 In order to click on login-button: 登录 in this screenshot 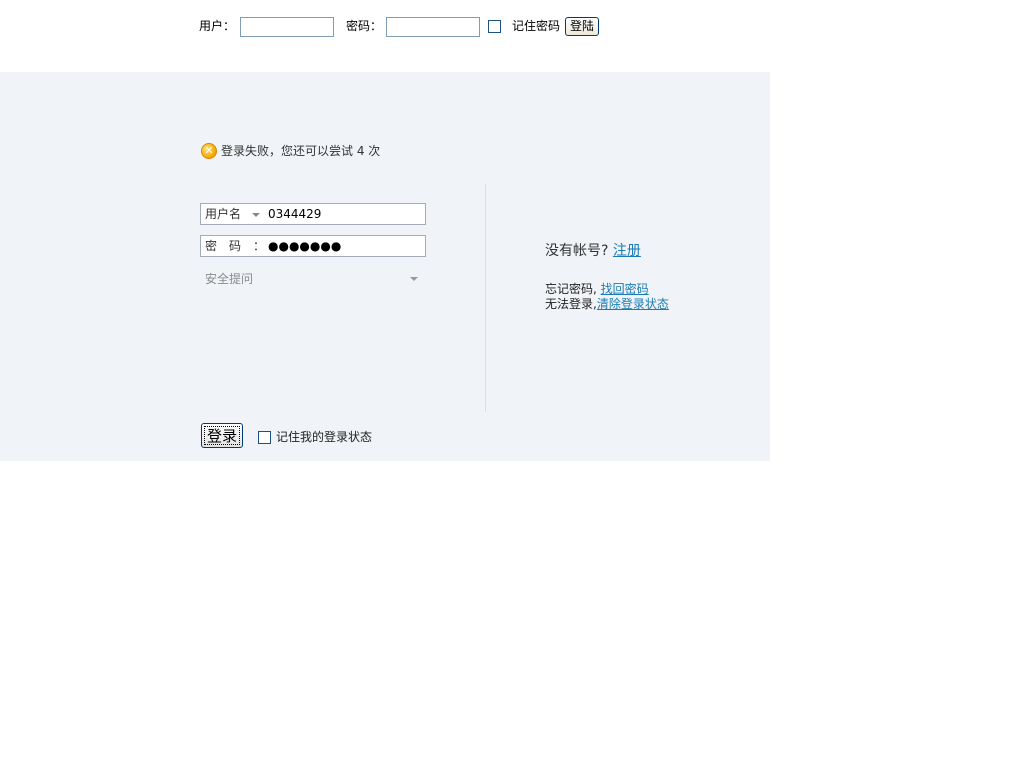, I will do `click(222, 435)`.